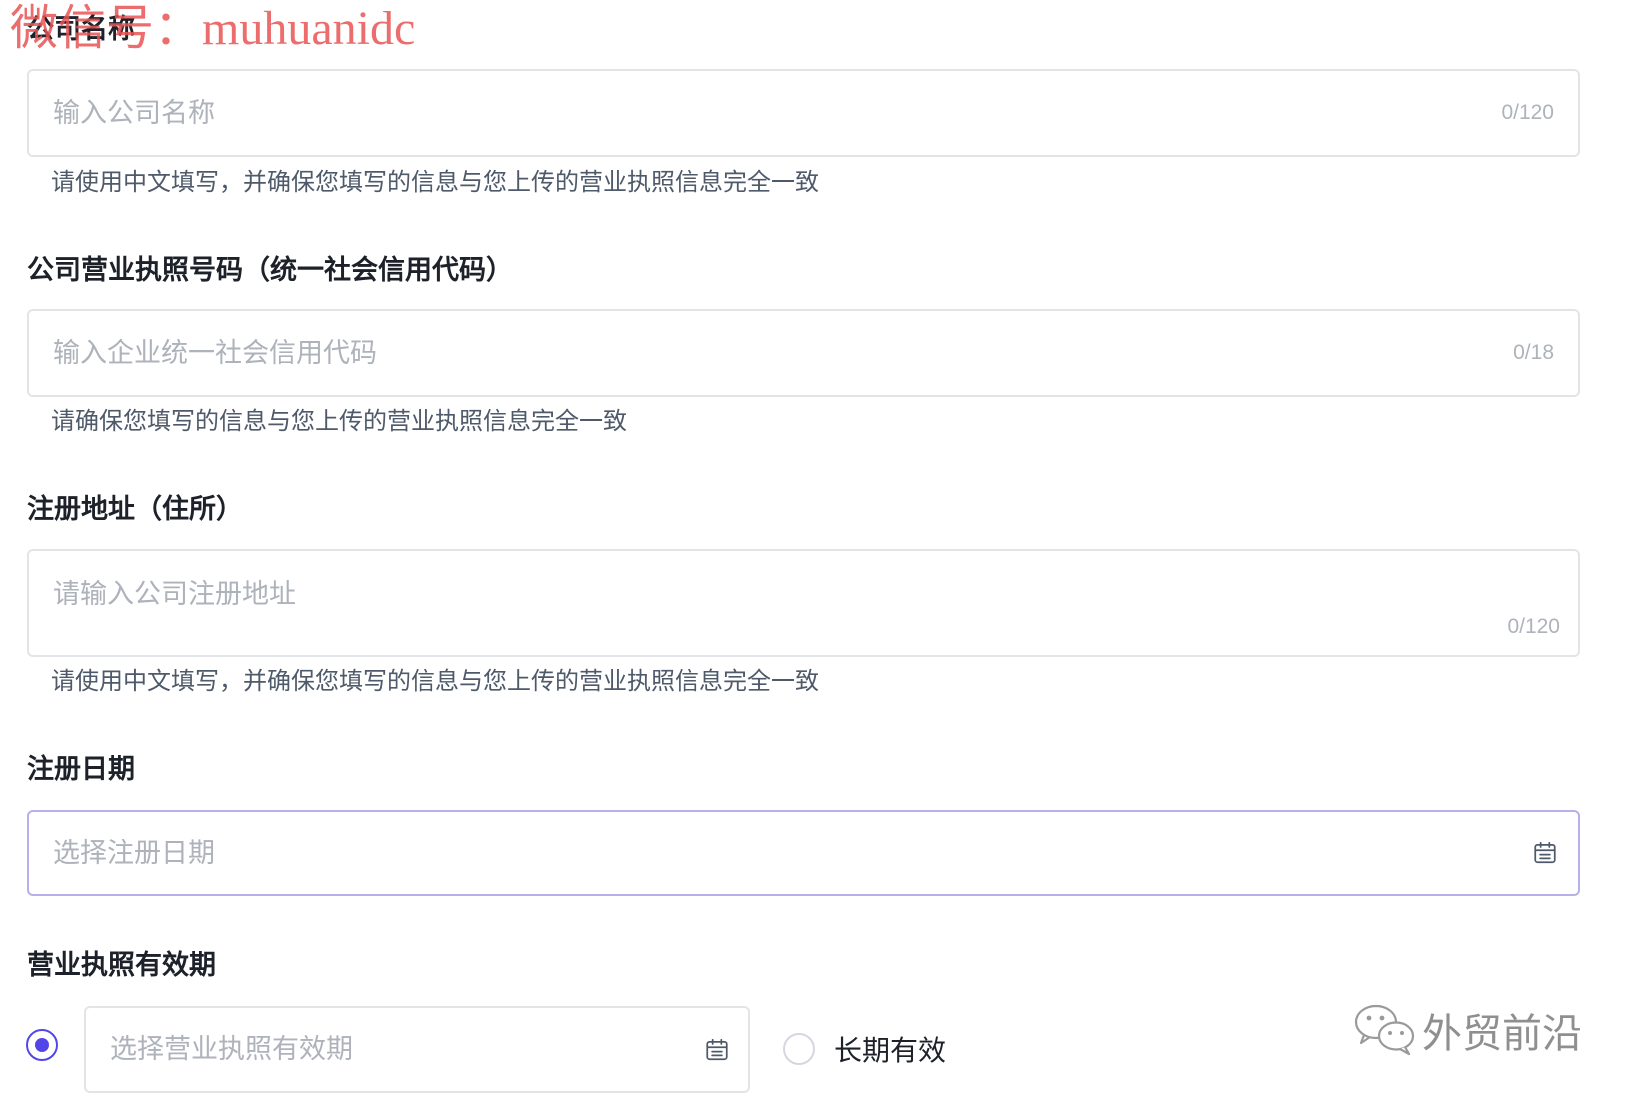 The width and height of the screenshot is (1638, 1100). Describe the element at coordinates (339, 421) in the screenshot. I see `license-number-helper-text: 请确保您填写的信息与您上传的营业执照信息完全一致` at that location.